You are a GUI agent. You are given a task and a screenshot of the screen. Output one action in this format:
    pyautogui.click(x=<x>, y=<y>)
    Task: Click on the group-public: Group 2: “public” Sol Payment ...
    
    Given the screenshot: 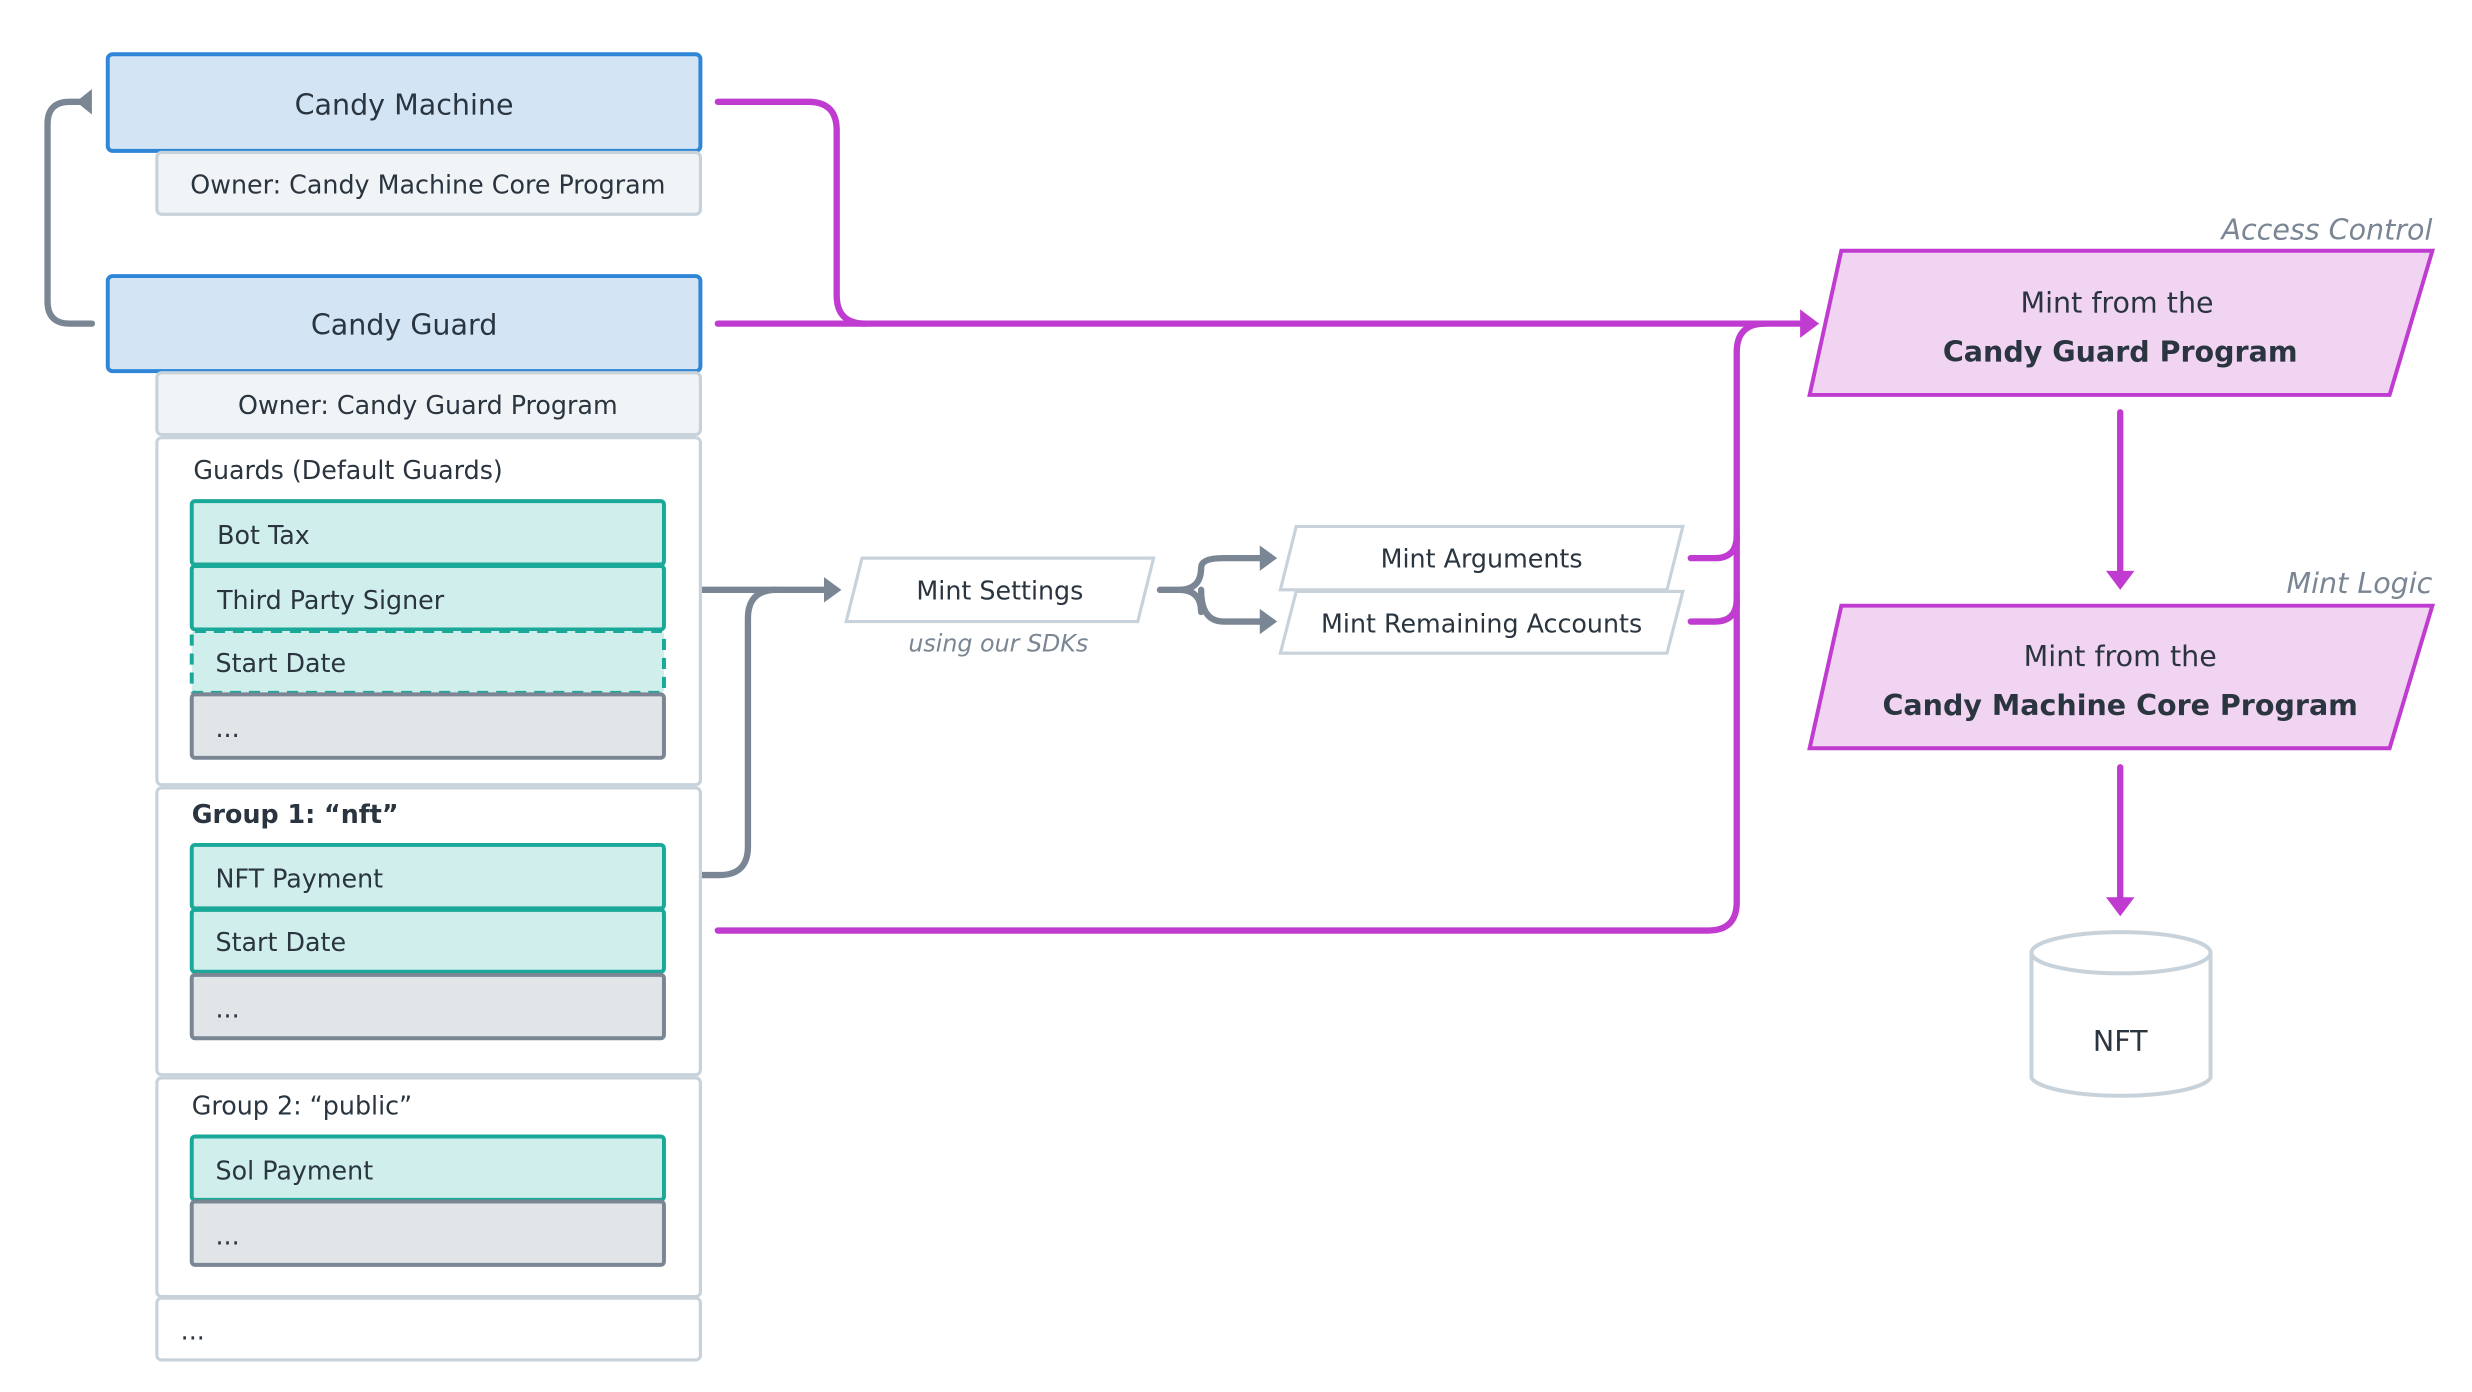 What is the action you would take?
    pyautogui.click(x=428, y=1187)
    